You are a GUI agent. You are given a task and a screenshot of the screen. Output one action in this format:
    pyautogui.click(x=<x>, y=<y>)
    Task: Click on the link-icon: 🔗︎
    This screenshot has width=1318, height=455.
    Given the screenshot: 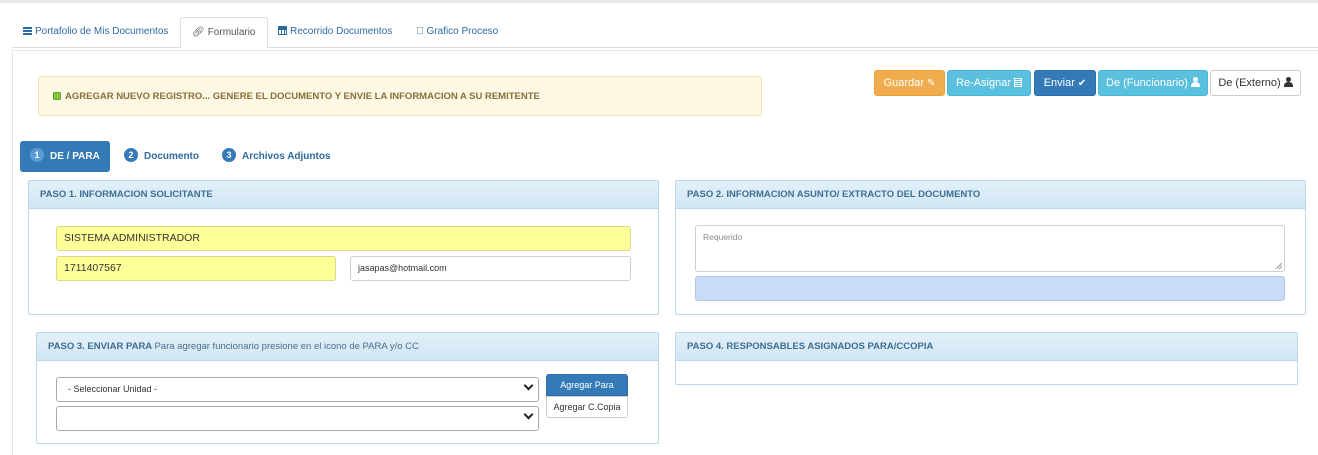 What is the action you would take?
    pyautogui.click(x=198, y=32)
    